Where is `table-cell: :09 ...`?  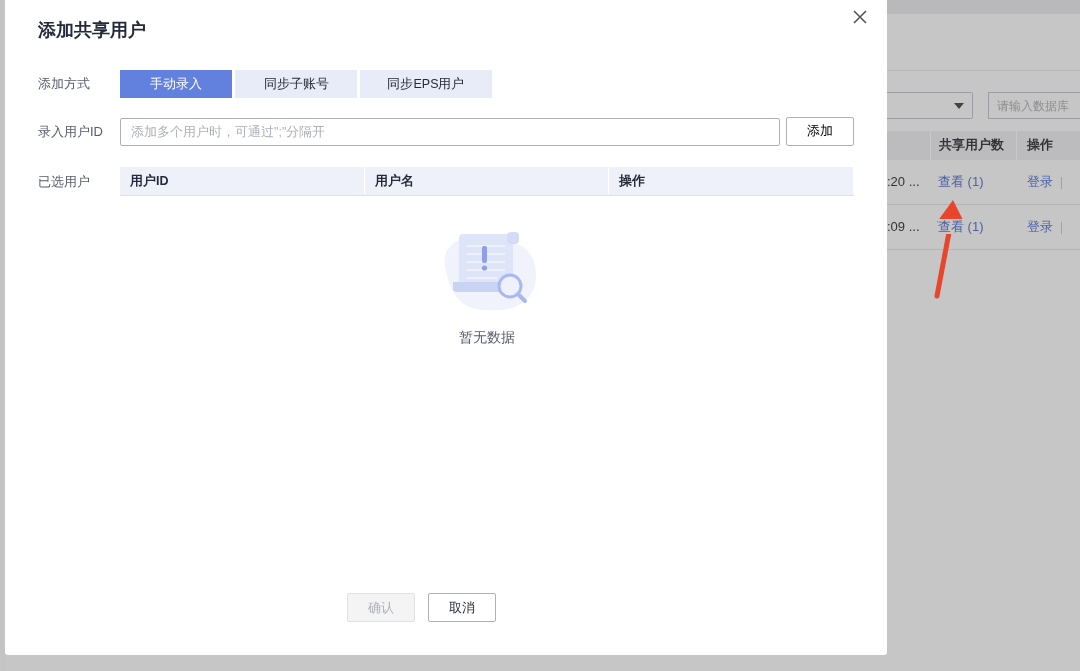 table-cell: :09 ... is located at coordinates (903, 227).